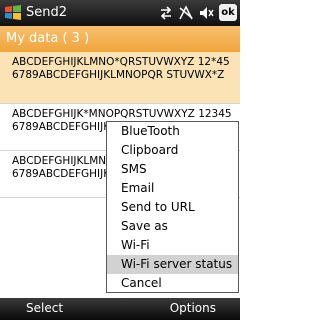 This screenshot has height=320, width=320. I want to click on menu-item-wifi: Wi-Fi, so click(172, 245).